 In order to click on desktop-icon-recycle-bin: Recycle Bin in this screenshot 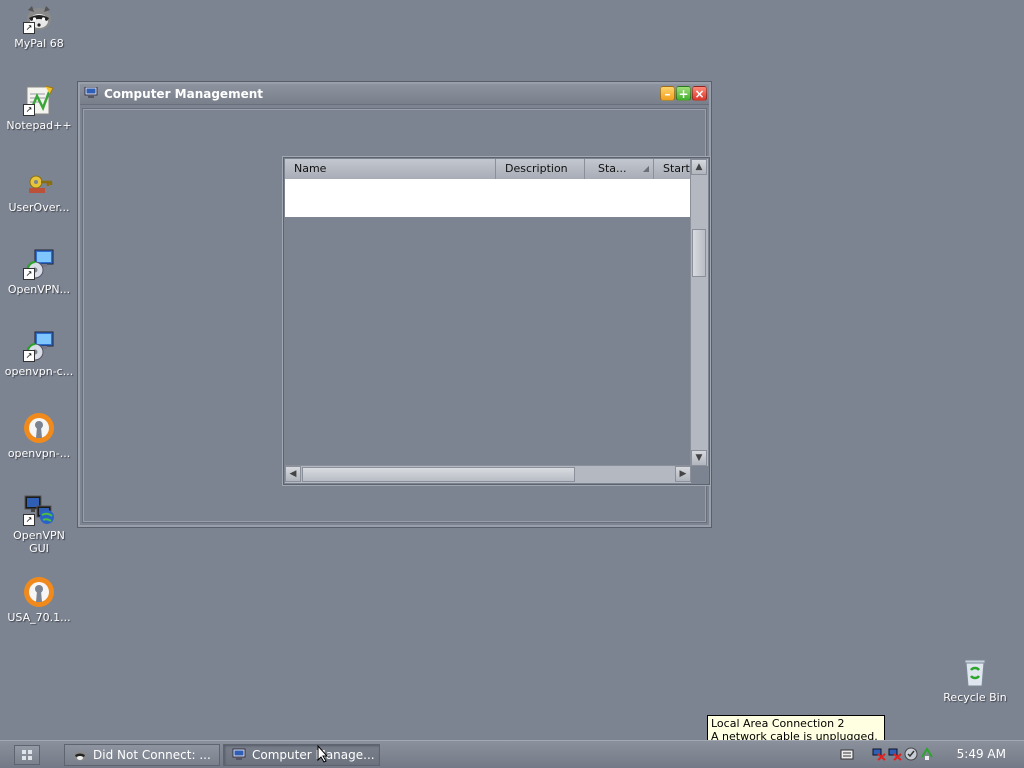, I will do `click(975, 680)`.